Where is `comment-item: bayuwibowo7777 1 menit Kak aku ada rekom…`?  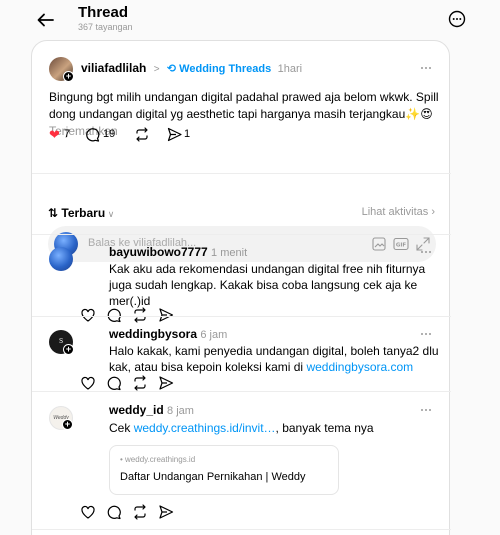 comment-item: bayuwibowo7777 1 menit Kak aku ada rekom… is located at coordinates (241, 271).